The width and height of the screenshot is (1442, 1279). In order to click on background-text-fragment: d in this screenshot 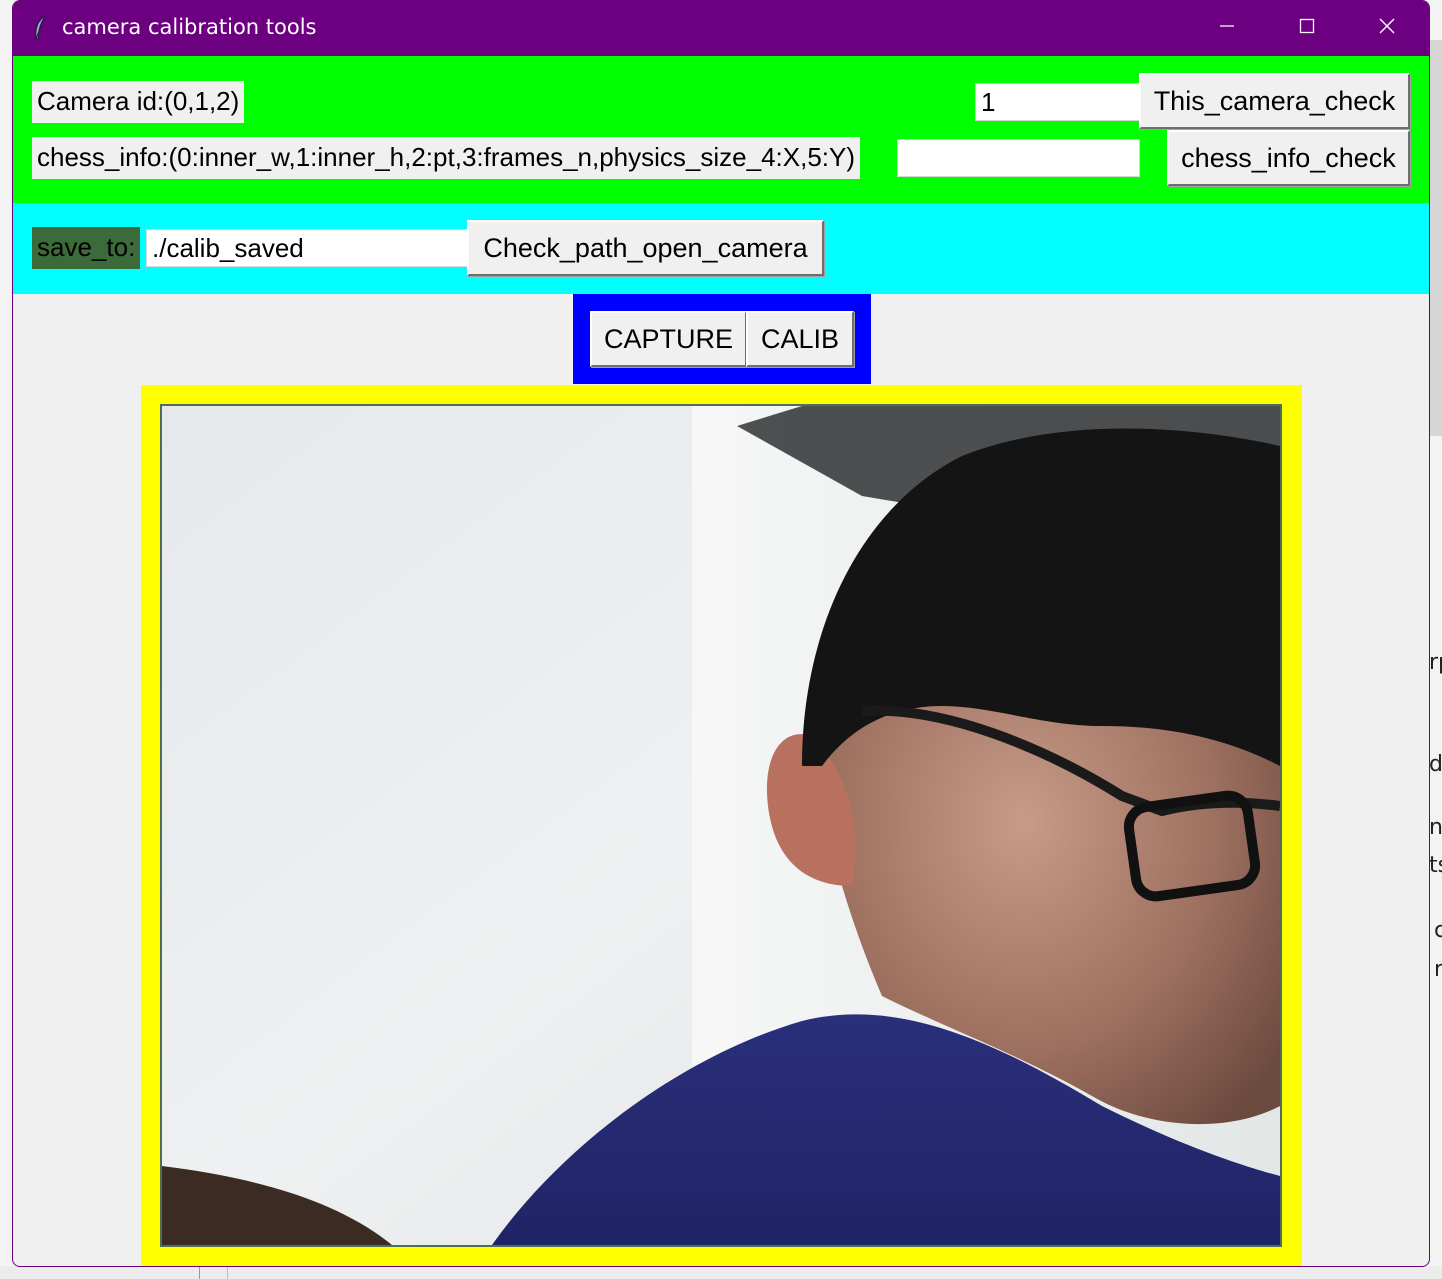, I will do `click(1435, 764)`.